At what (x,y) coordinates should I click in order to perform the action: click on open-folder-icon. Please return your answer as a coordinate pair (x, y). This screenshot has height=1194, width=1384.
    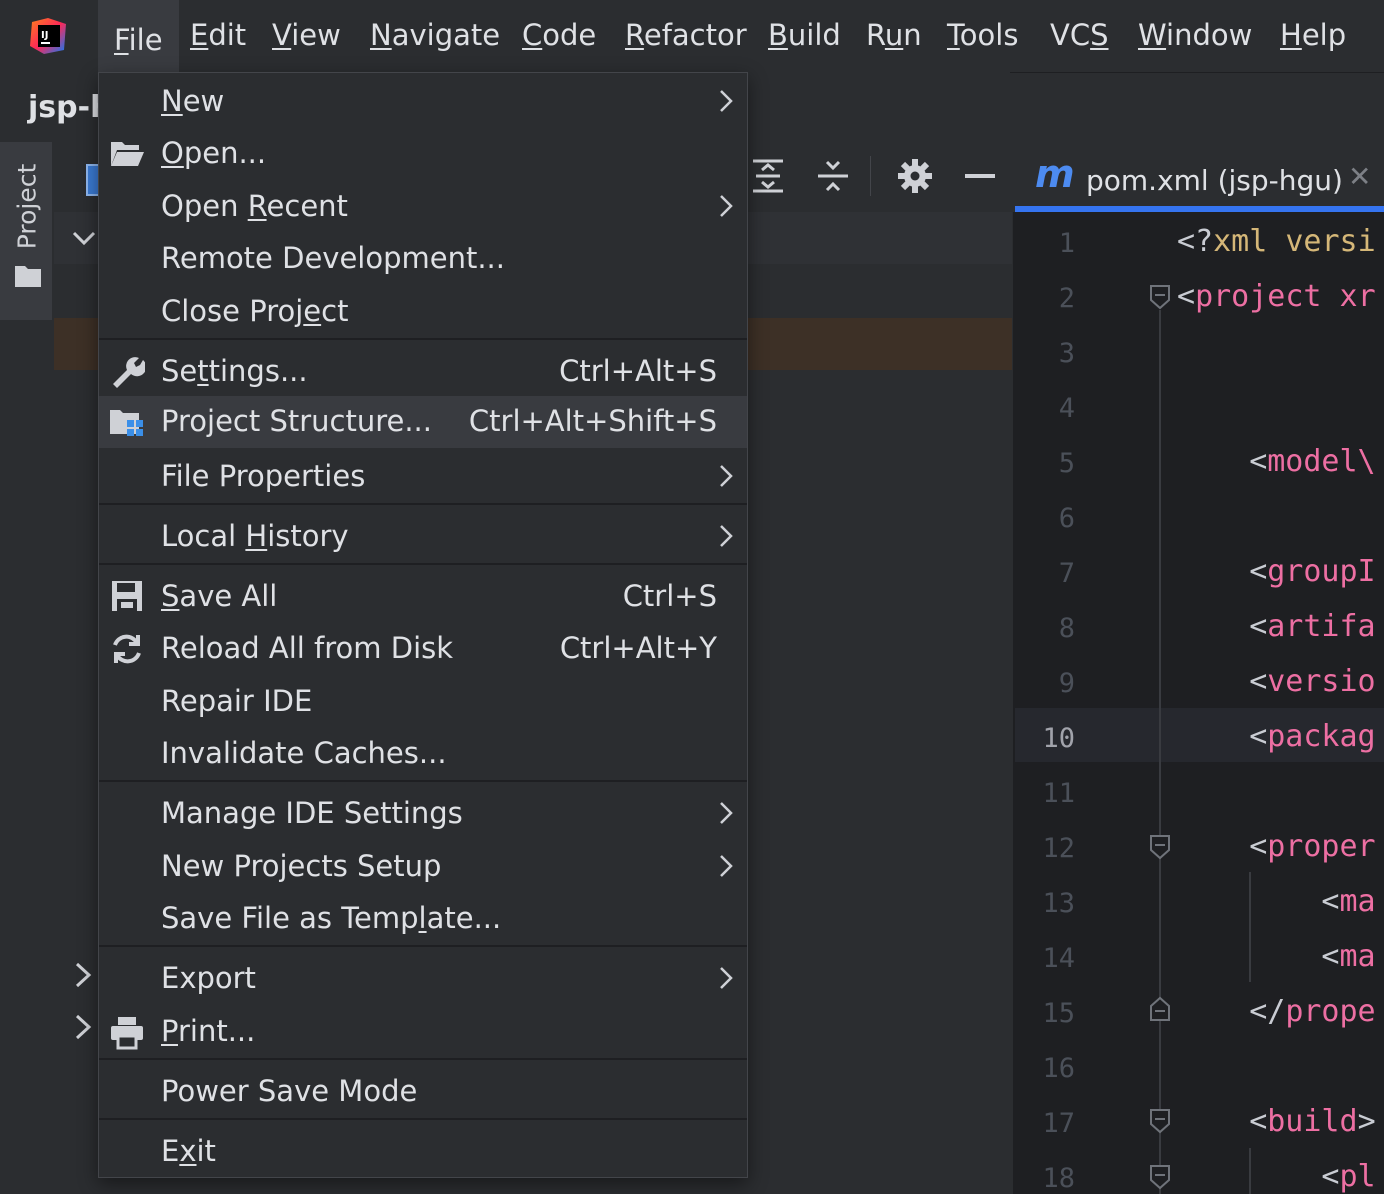
    Looking at the image, I should click on (127, 154).